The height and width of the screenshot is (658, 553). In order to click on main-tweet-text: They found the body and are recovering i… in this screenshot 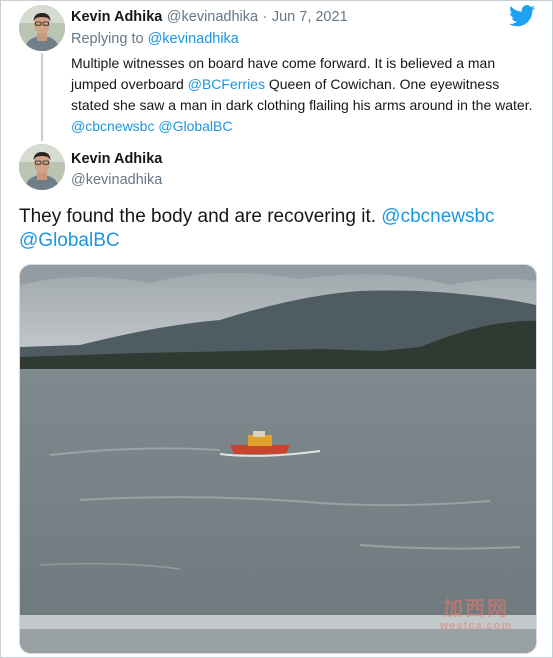, I will do `click(279, 229)`.